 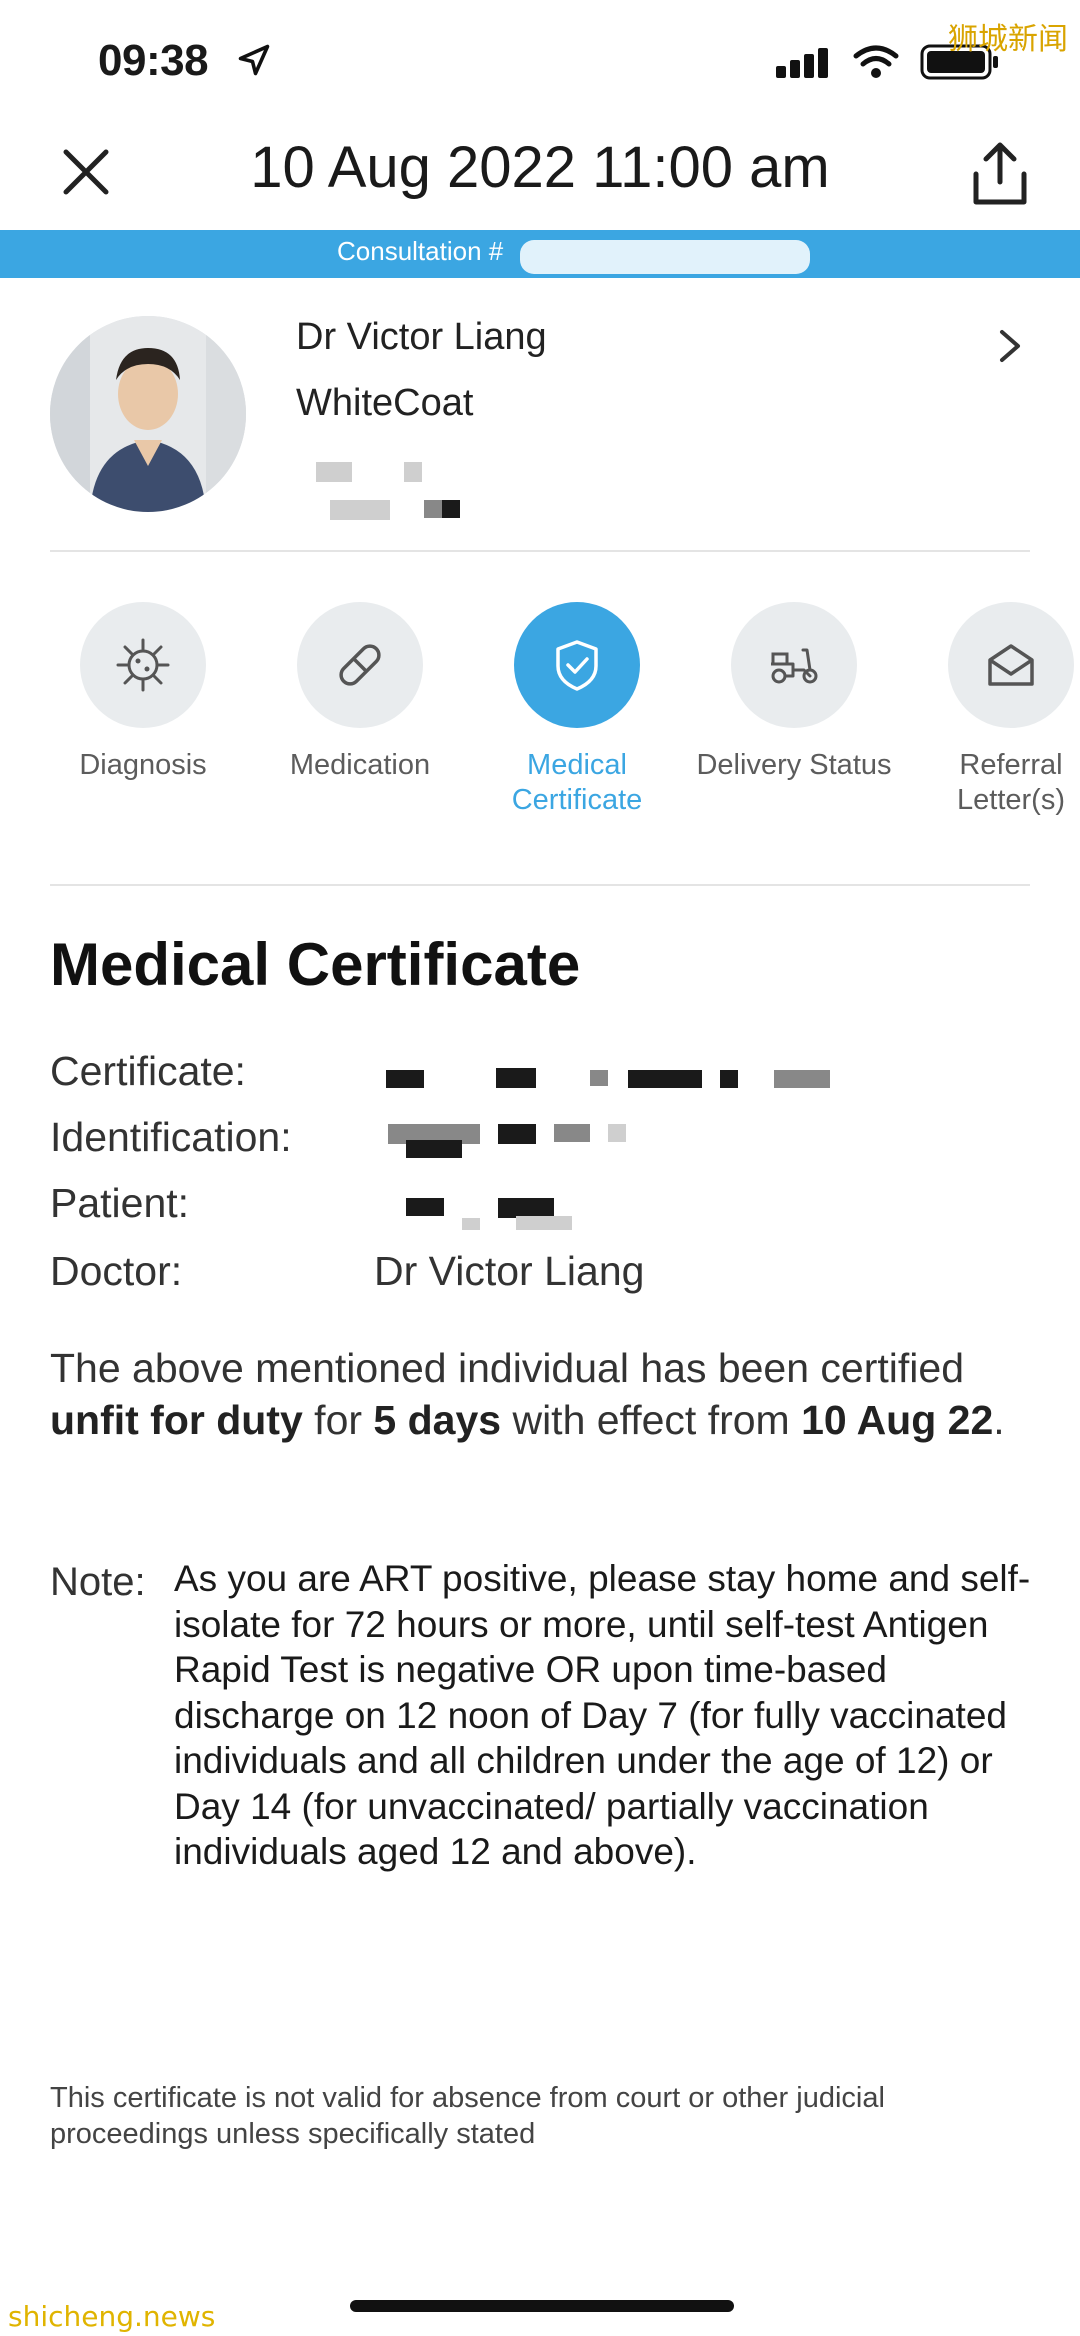 I want to click on shield-check-icon, so click(x=577, y=665).